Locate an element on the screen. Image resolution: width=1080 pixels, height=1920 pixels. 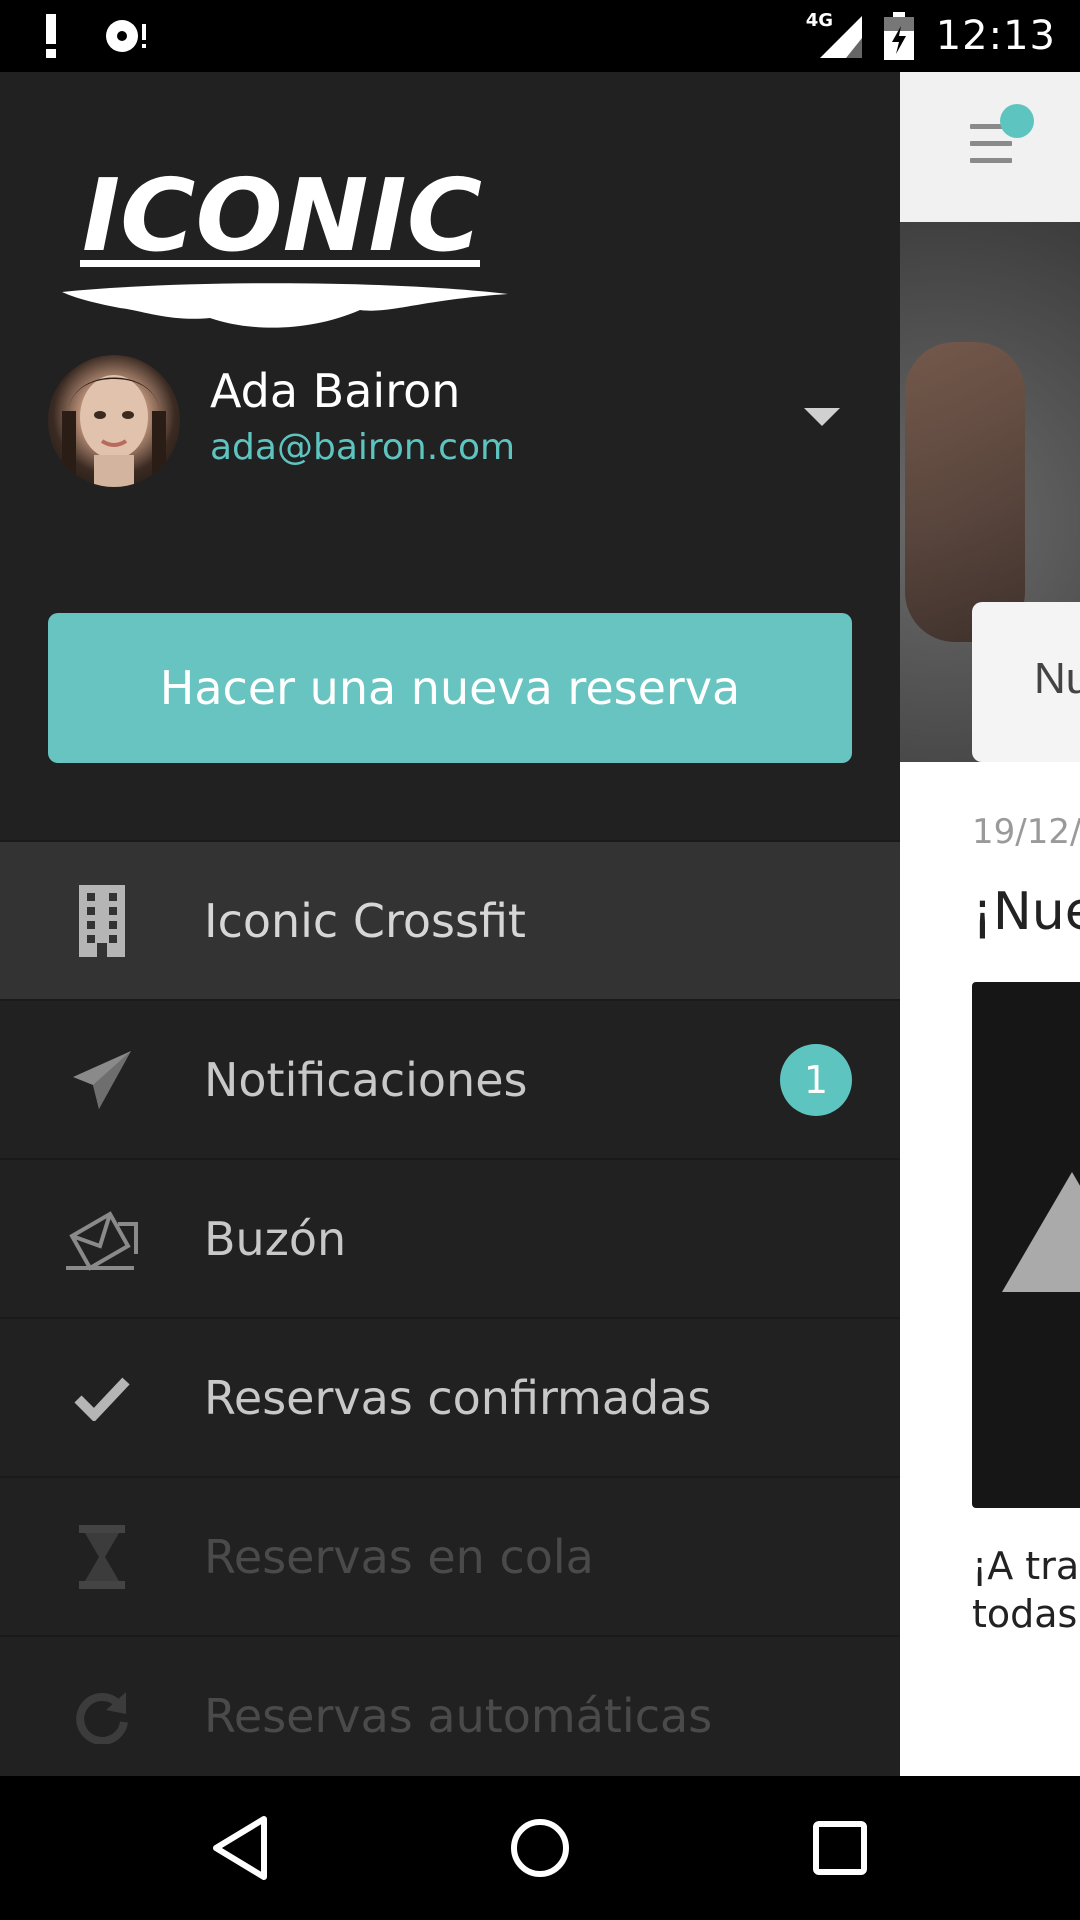
menu-item-iconic-crossfit: Iconic Crossfit is located at coordinates (450, 919).